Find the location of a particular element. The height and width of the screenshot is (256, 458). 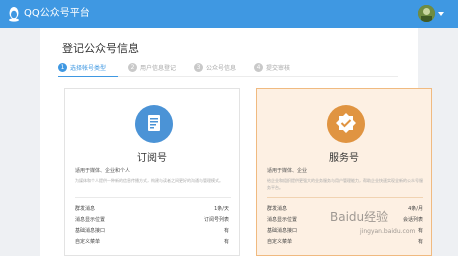

step-number: 2 is located at coordinates (132, 67).